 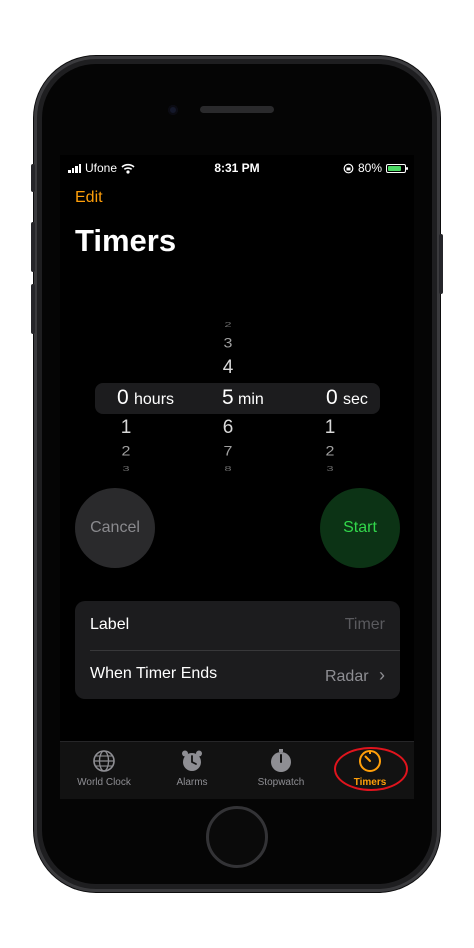 I want to click on timer-settings-group: Label Timer When Timer Ends Radar ›, so click(x=237, y=650).